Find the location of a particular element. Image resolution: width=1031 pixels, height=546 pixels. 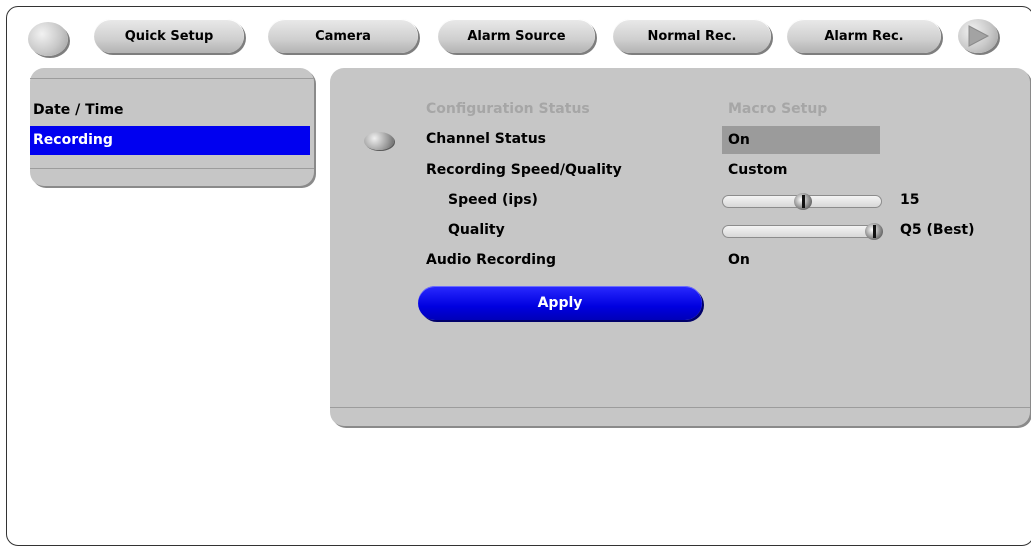

apply-button: Apply is located at coordinates (560, 303).